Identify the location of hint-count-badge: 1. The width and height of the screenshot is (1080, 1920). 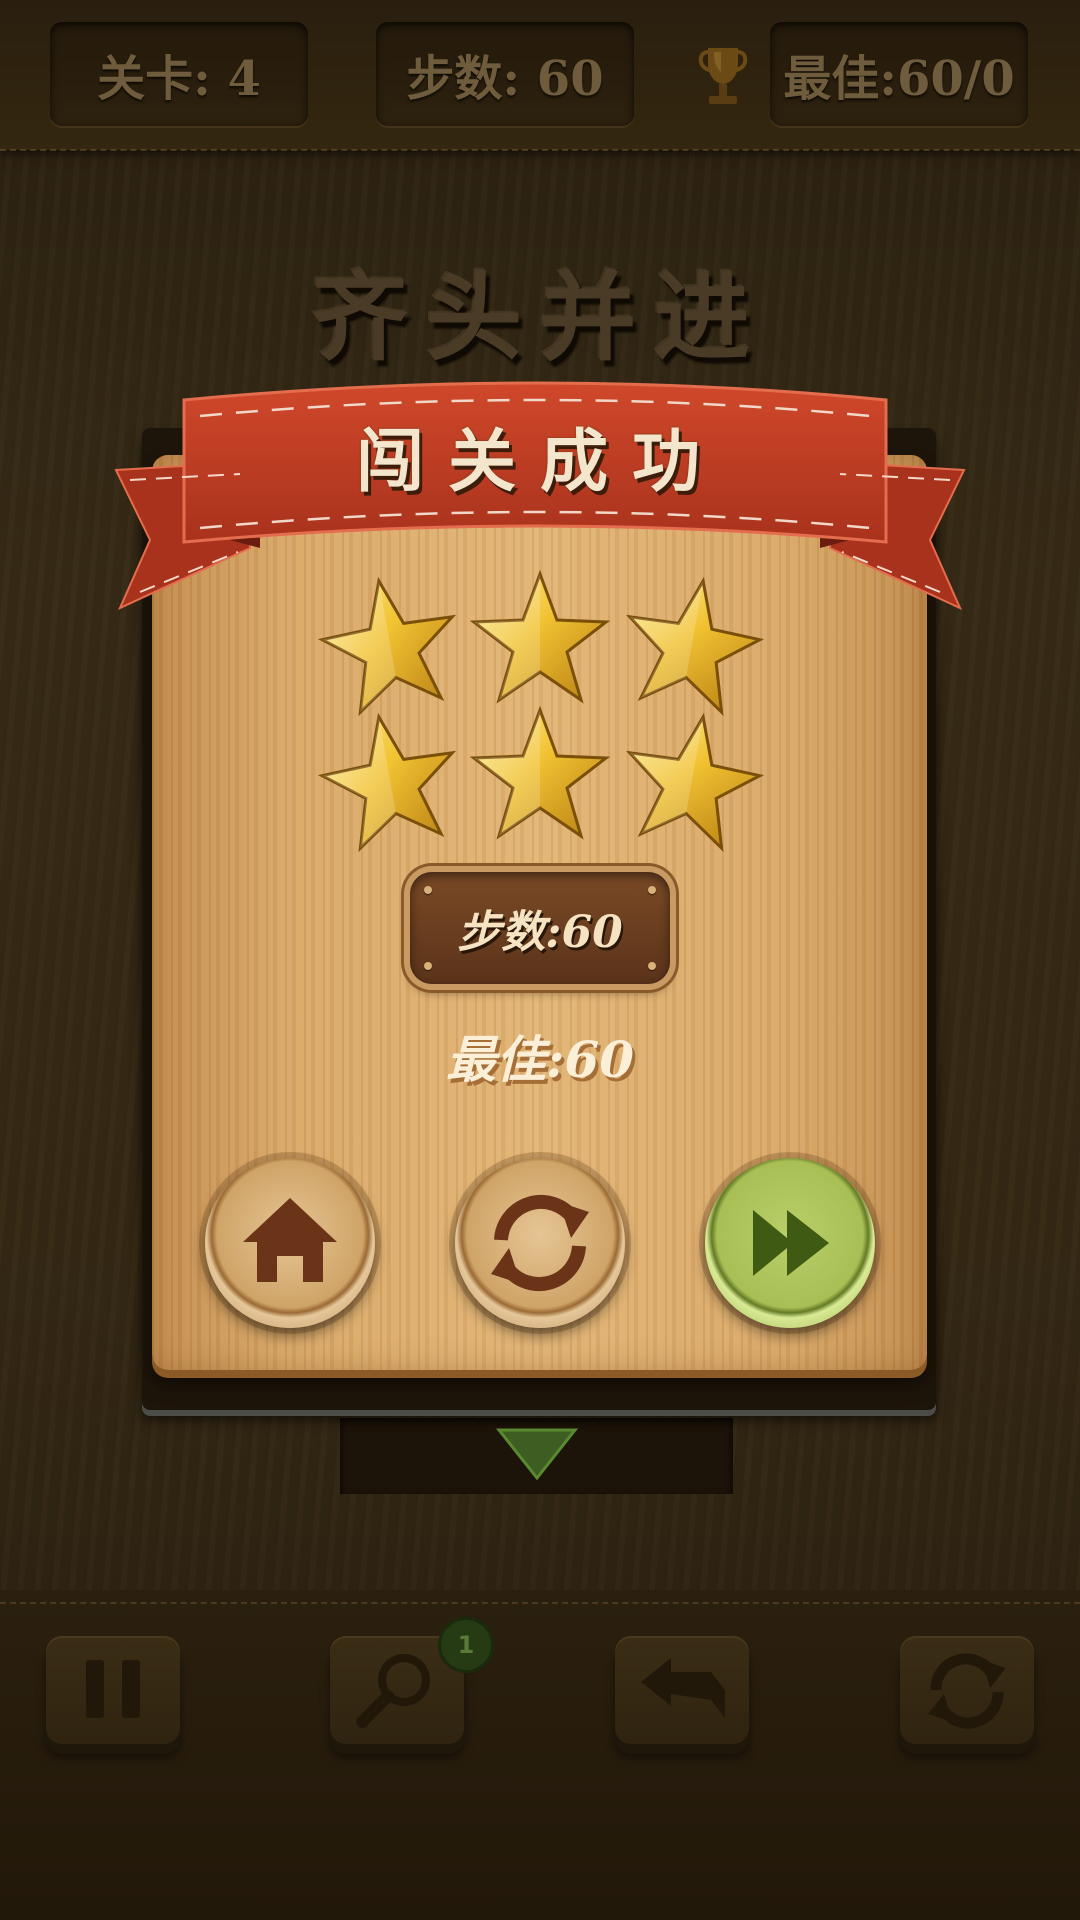
(466, 1645).